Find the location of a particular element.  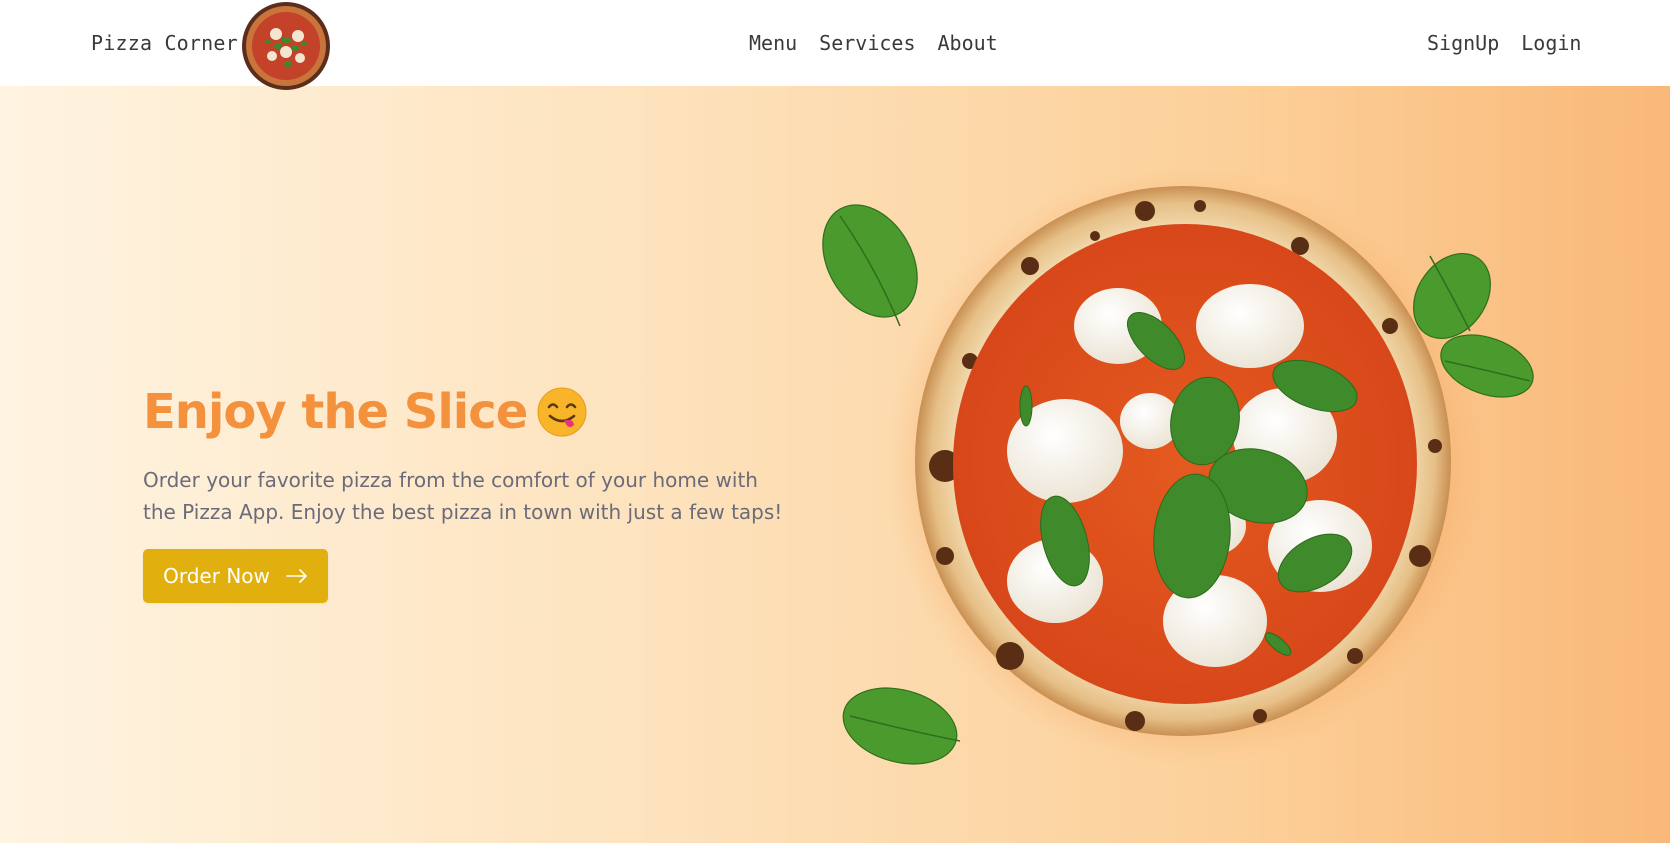

hero-headline-text: Enjoy the Slice is located at coordinates (335, 412).